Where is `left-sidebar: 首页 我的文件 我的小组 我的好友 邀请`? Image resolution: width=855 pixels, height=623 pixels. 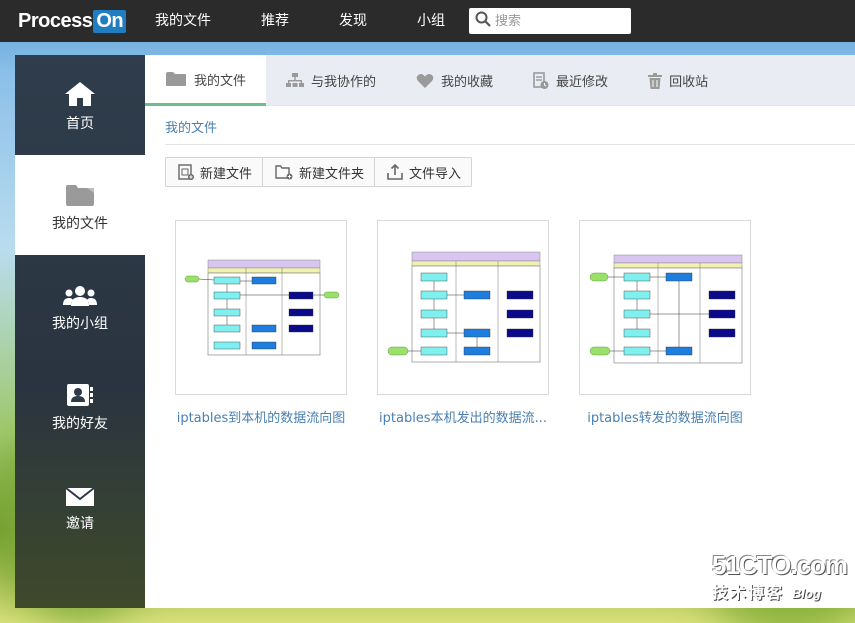
left-sidebar: 首页 我的文件 我的小组 我的好友 邀请 is located at coordinates (80, 331).